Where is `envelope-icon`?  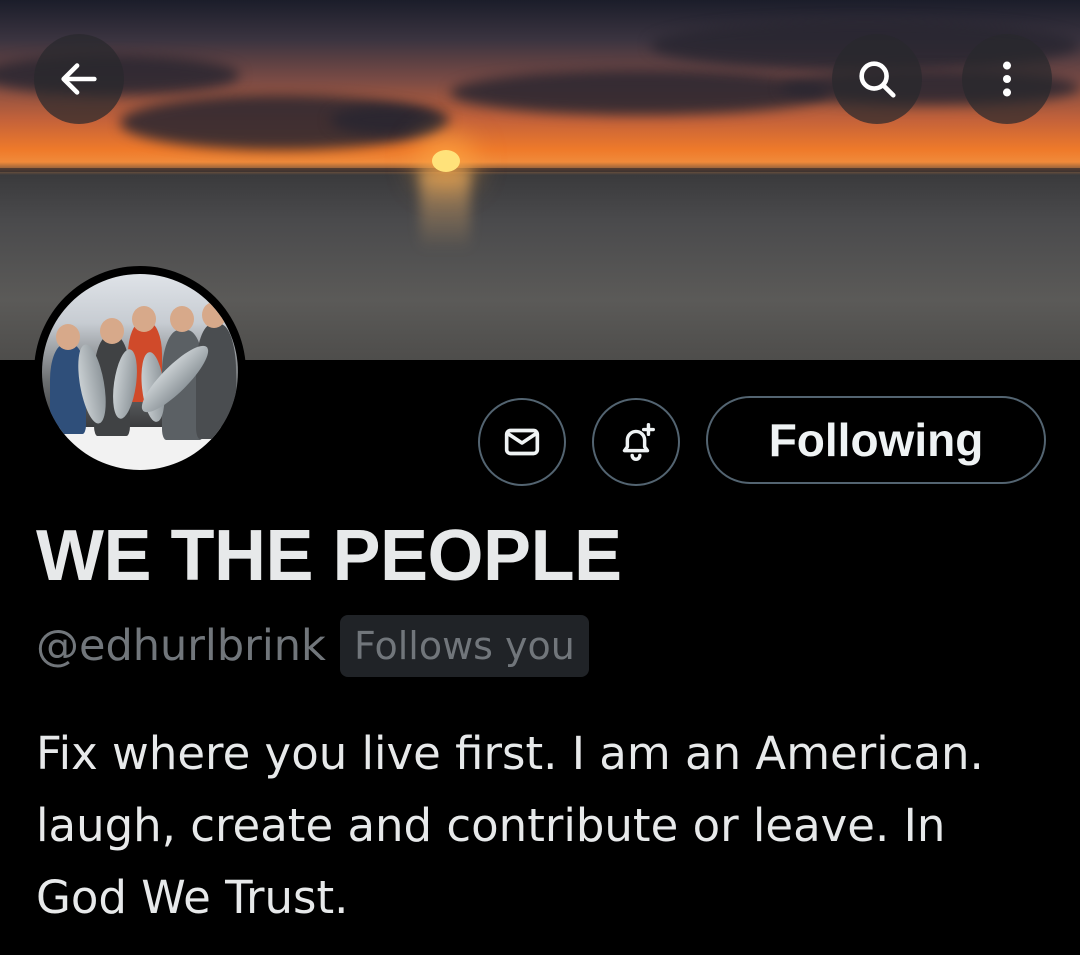 envelope-icon is located at coordinates (522, 442).